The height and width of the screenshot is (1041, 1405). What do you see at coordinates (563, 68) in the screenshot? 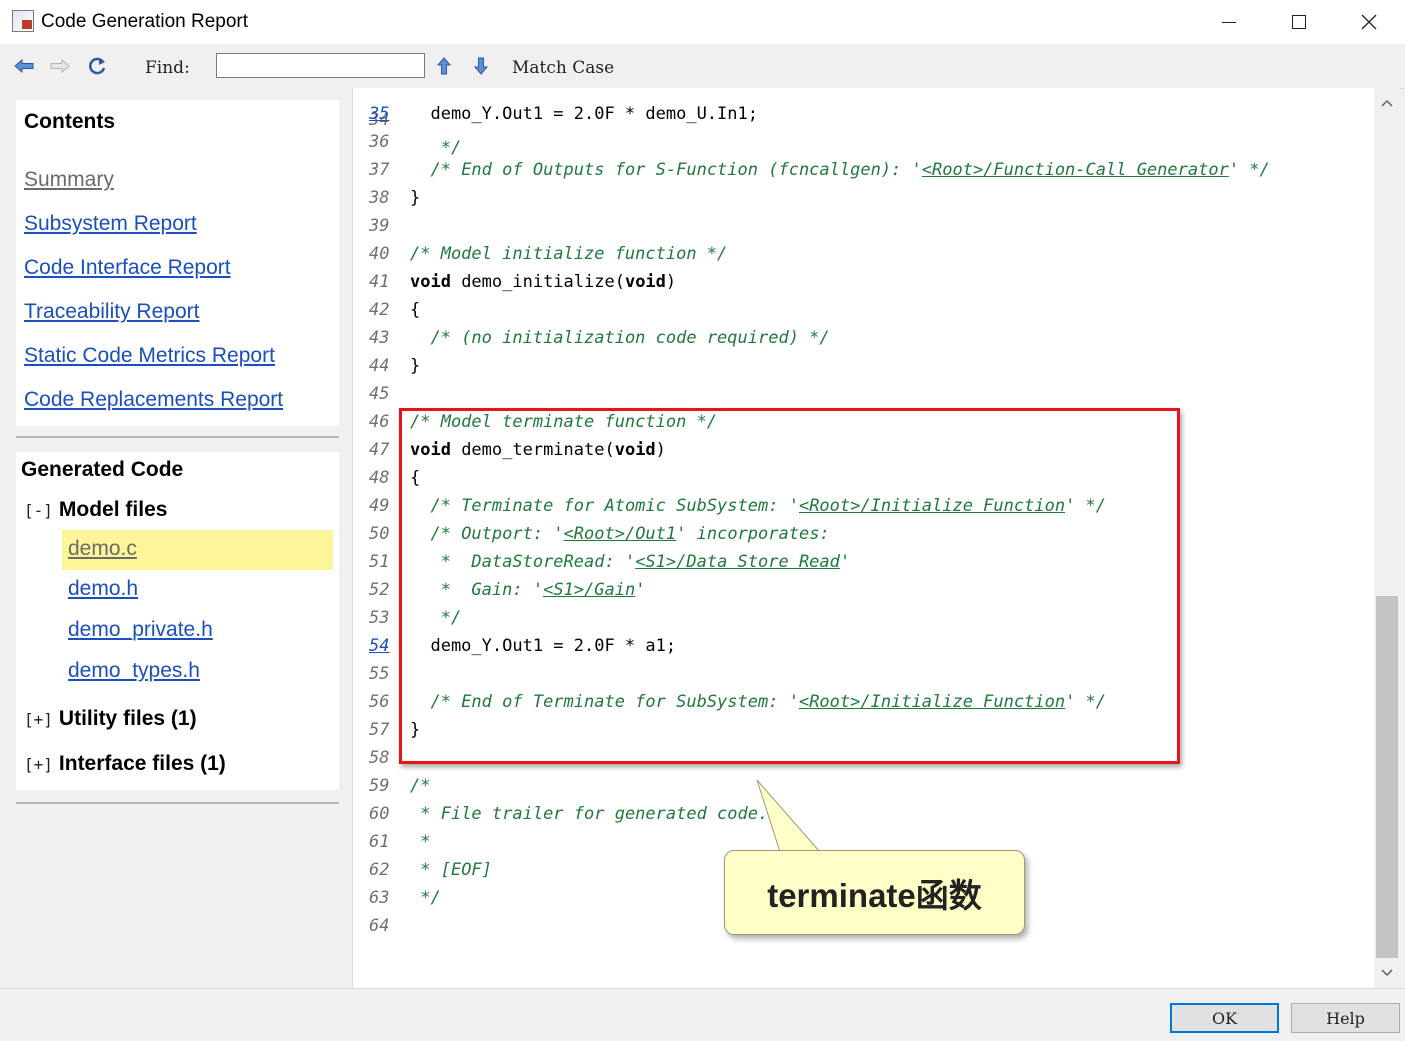
I see `match-case-toggle: Match Case` at bounding box center [563, 68].